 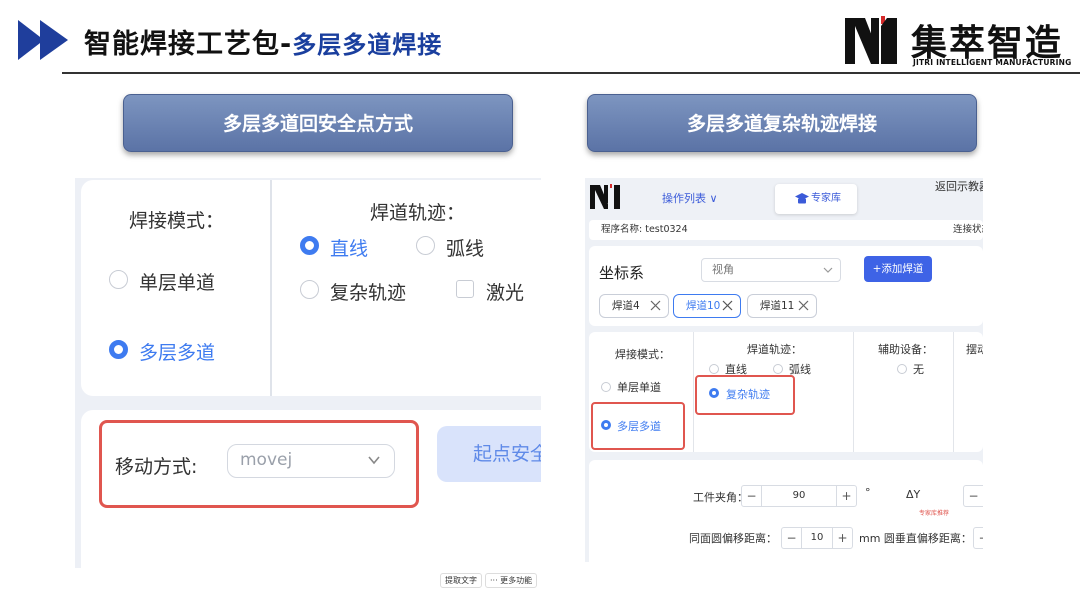 I want to click on same-circle-offset-stepper: − 10 +, so click(x=817, y=538).